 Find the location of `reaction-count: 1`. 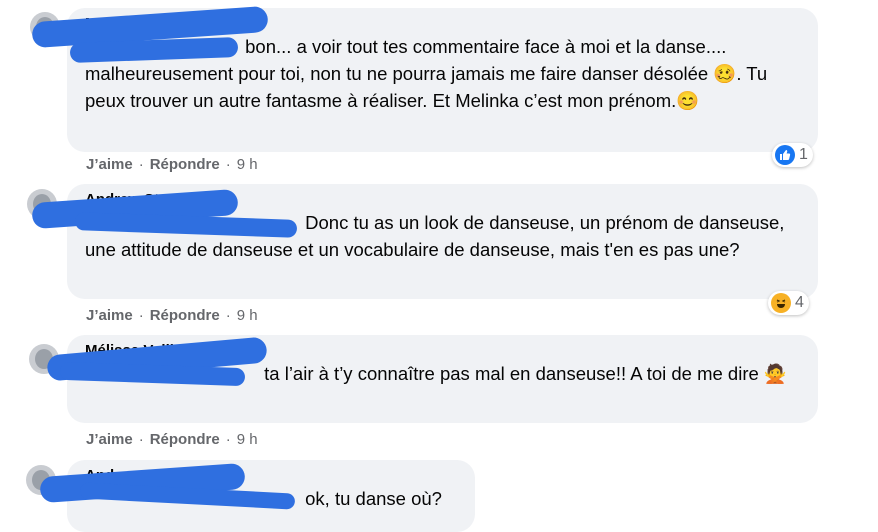

reaction-count: 1 is located at coordinates (792, 155).